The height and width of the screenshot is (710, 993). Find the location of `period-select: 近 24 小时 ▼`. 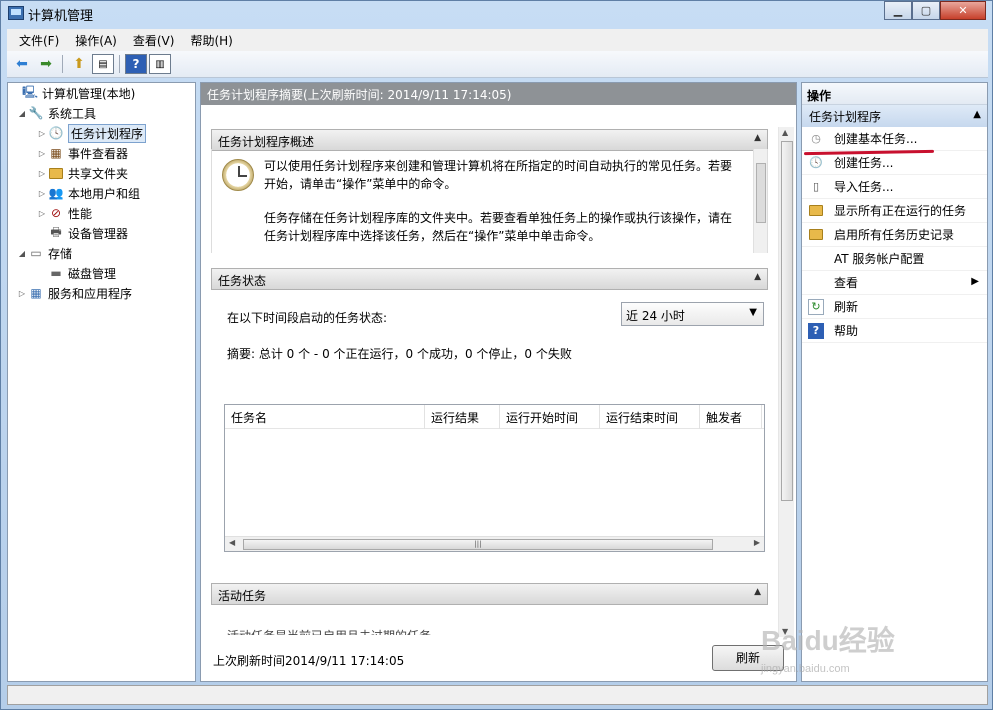

period-select: 近 24 小时 ▼ is located at coordinates (692, 314).